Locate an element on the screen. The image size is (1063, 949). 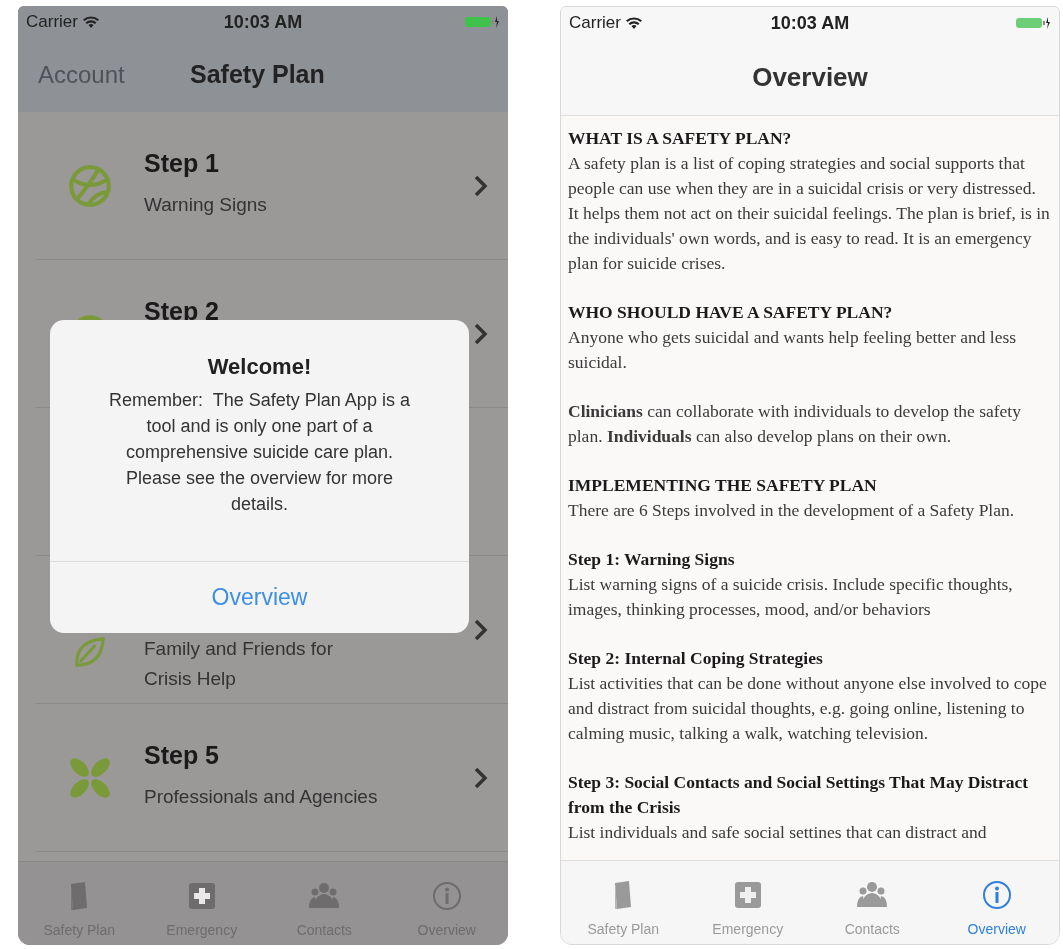
step-subtitle: Warning Signs is located at coordinates (206, 205).